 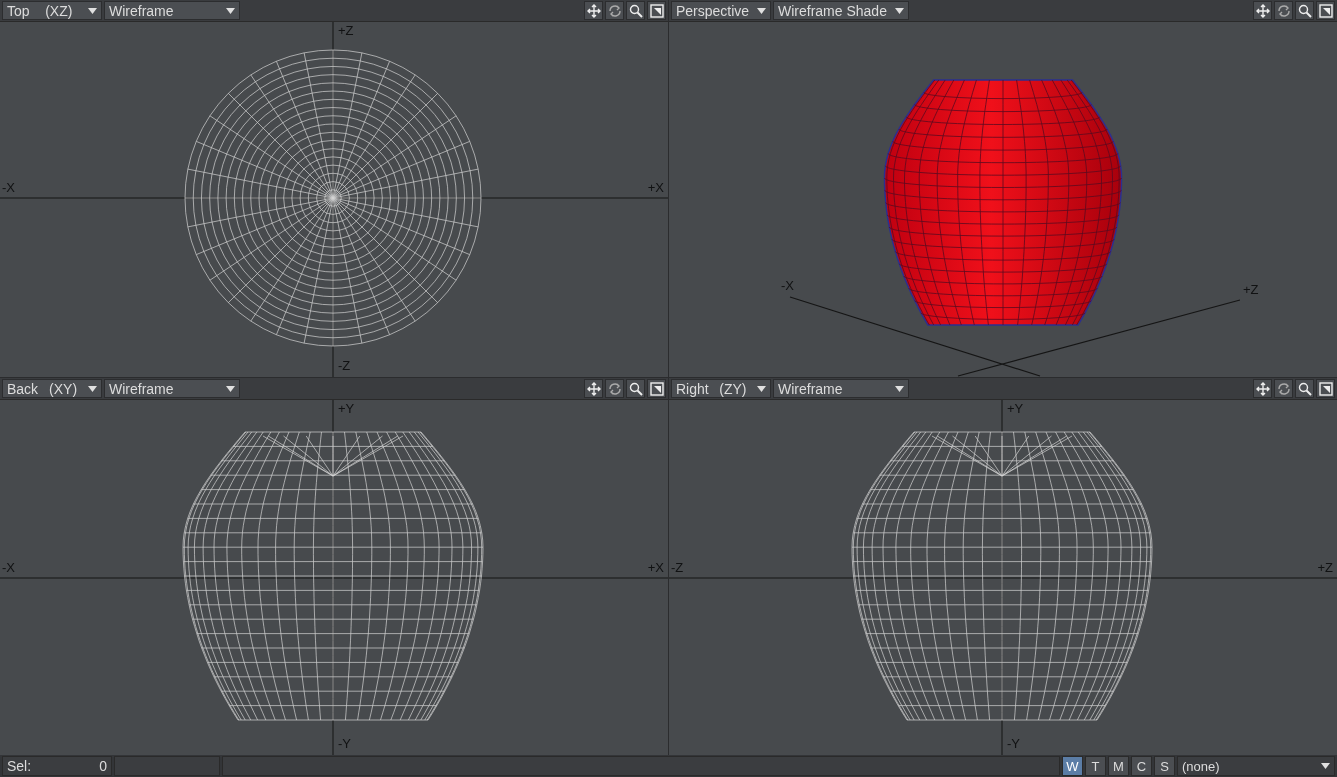 I want to click on surface-dropdown: (none), so click(x=1256, y=766).